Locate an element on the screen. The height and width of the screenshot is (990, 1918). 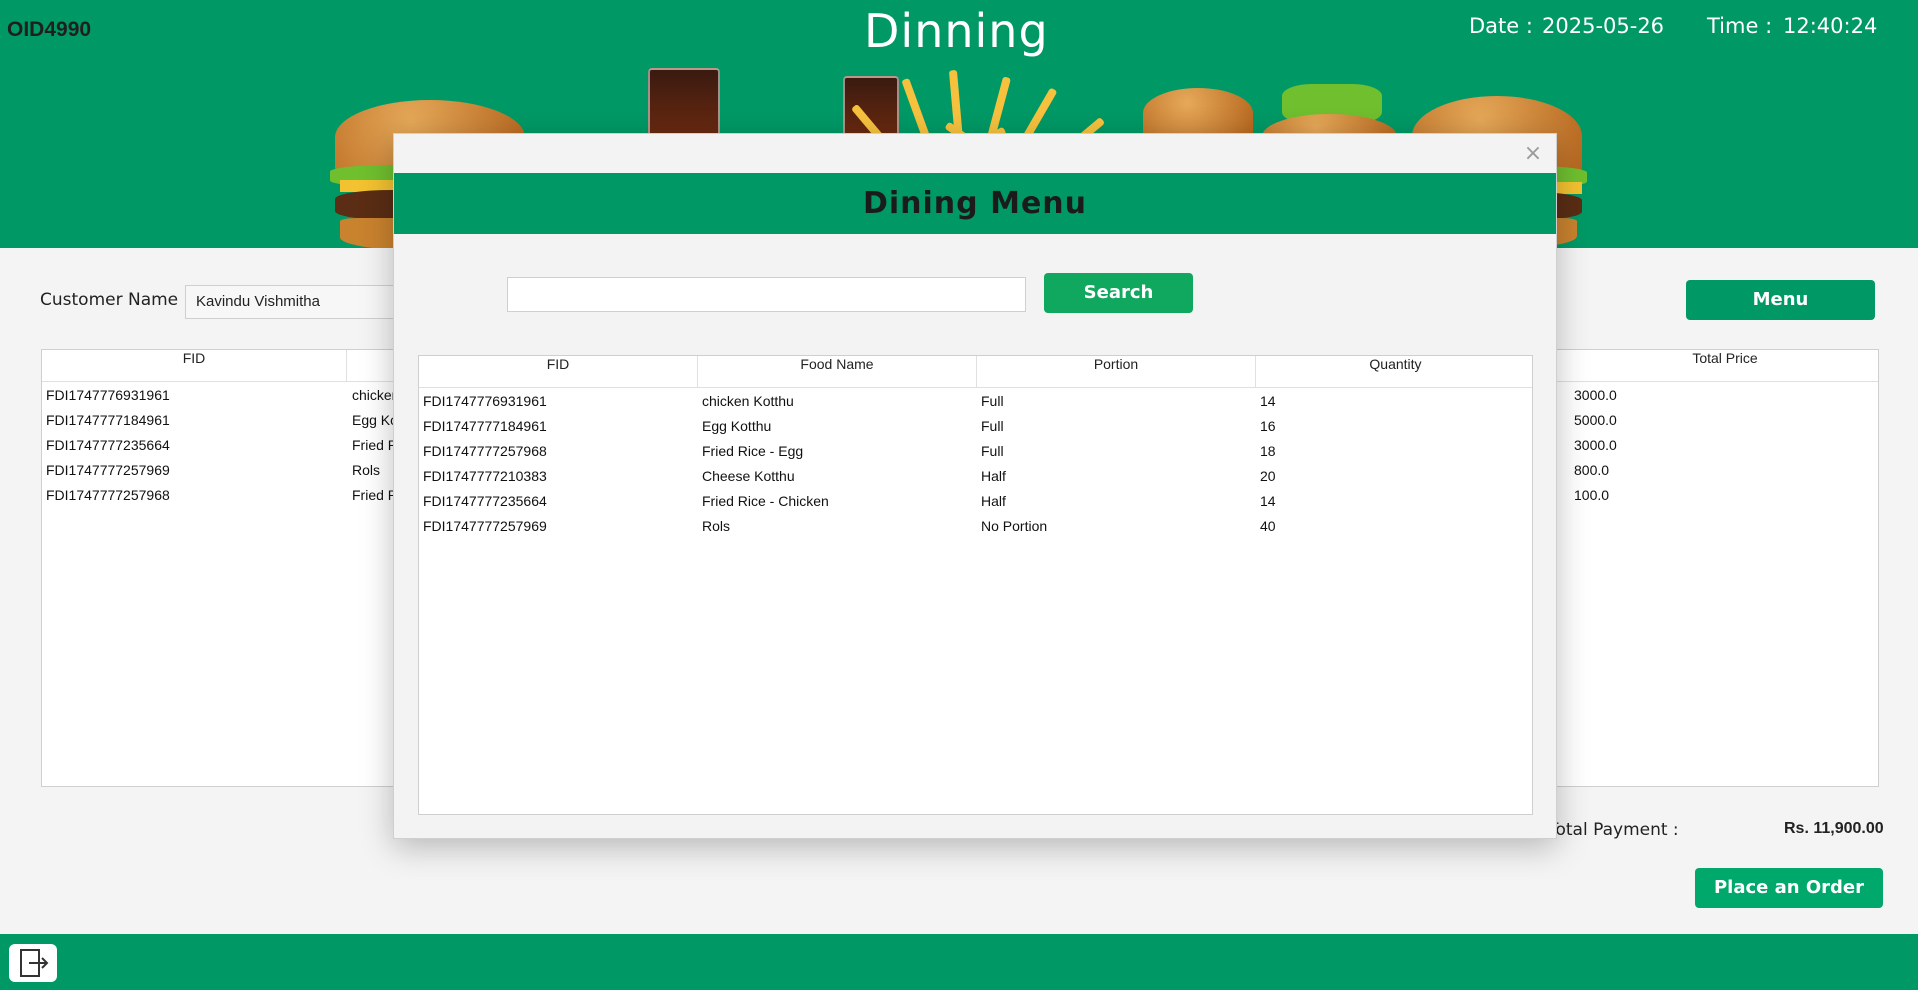
column-header-food-name: Food Name is located at coordinates (837, 372).